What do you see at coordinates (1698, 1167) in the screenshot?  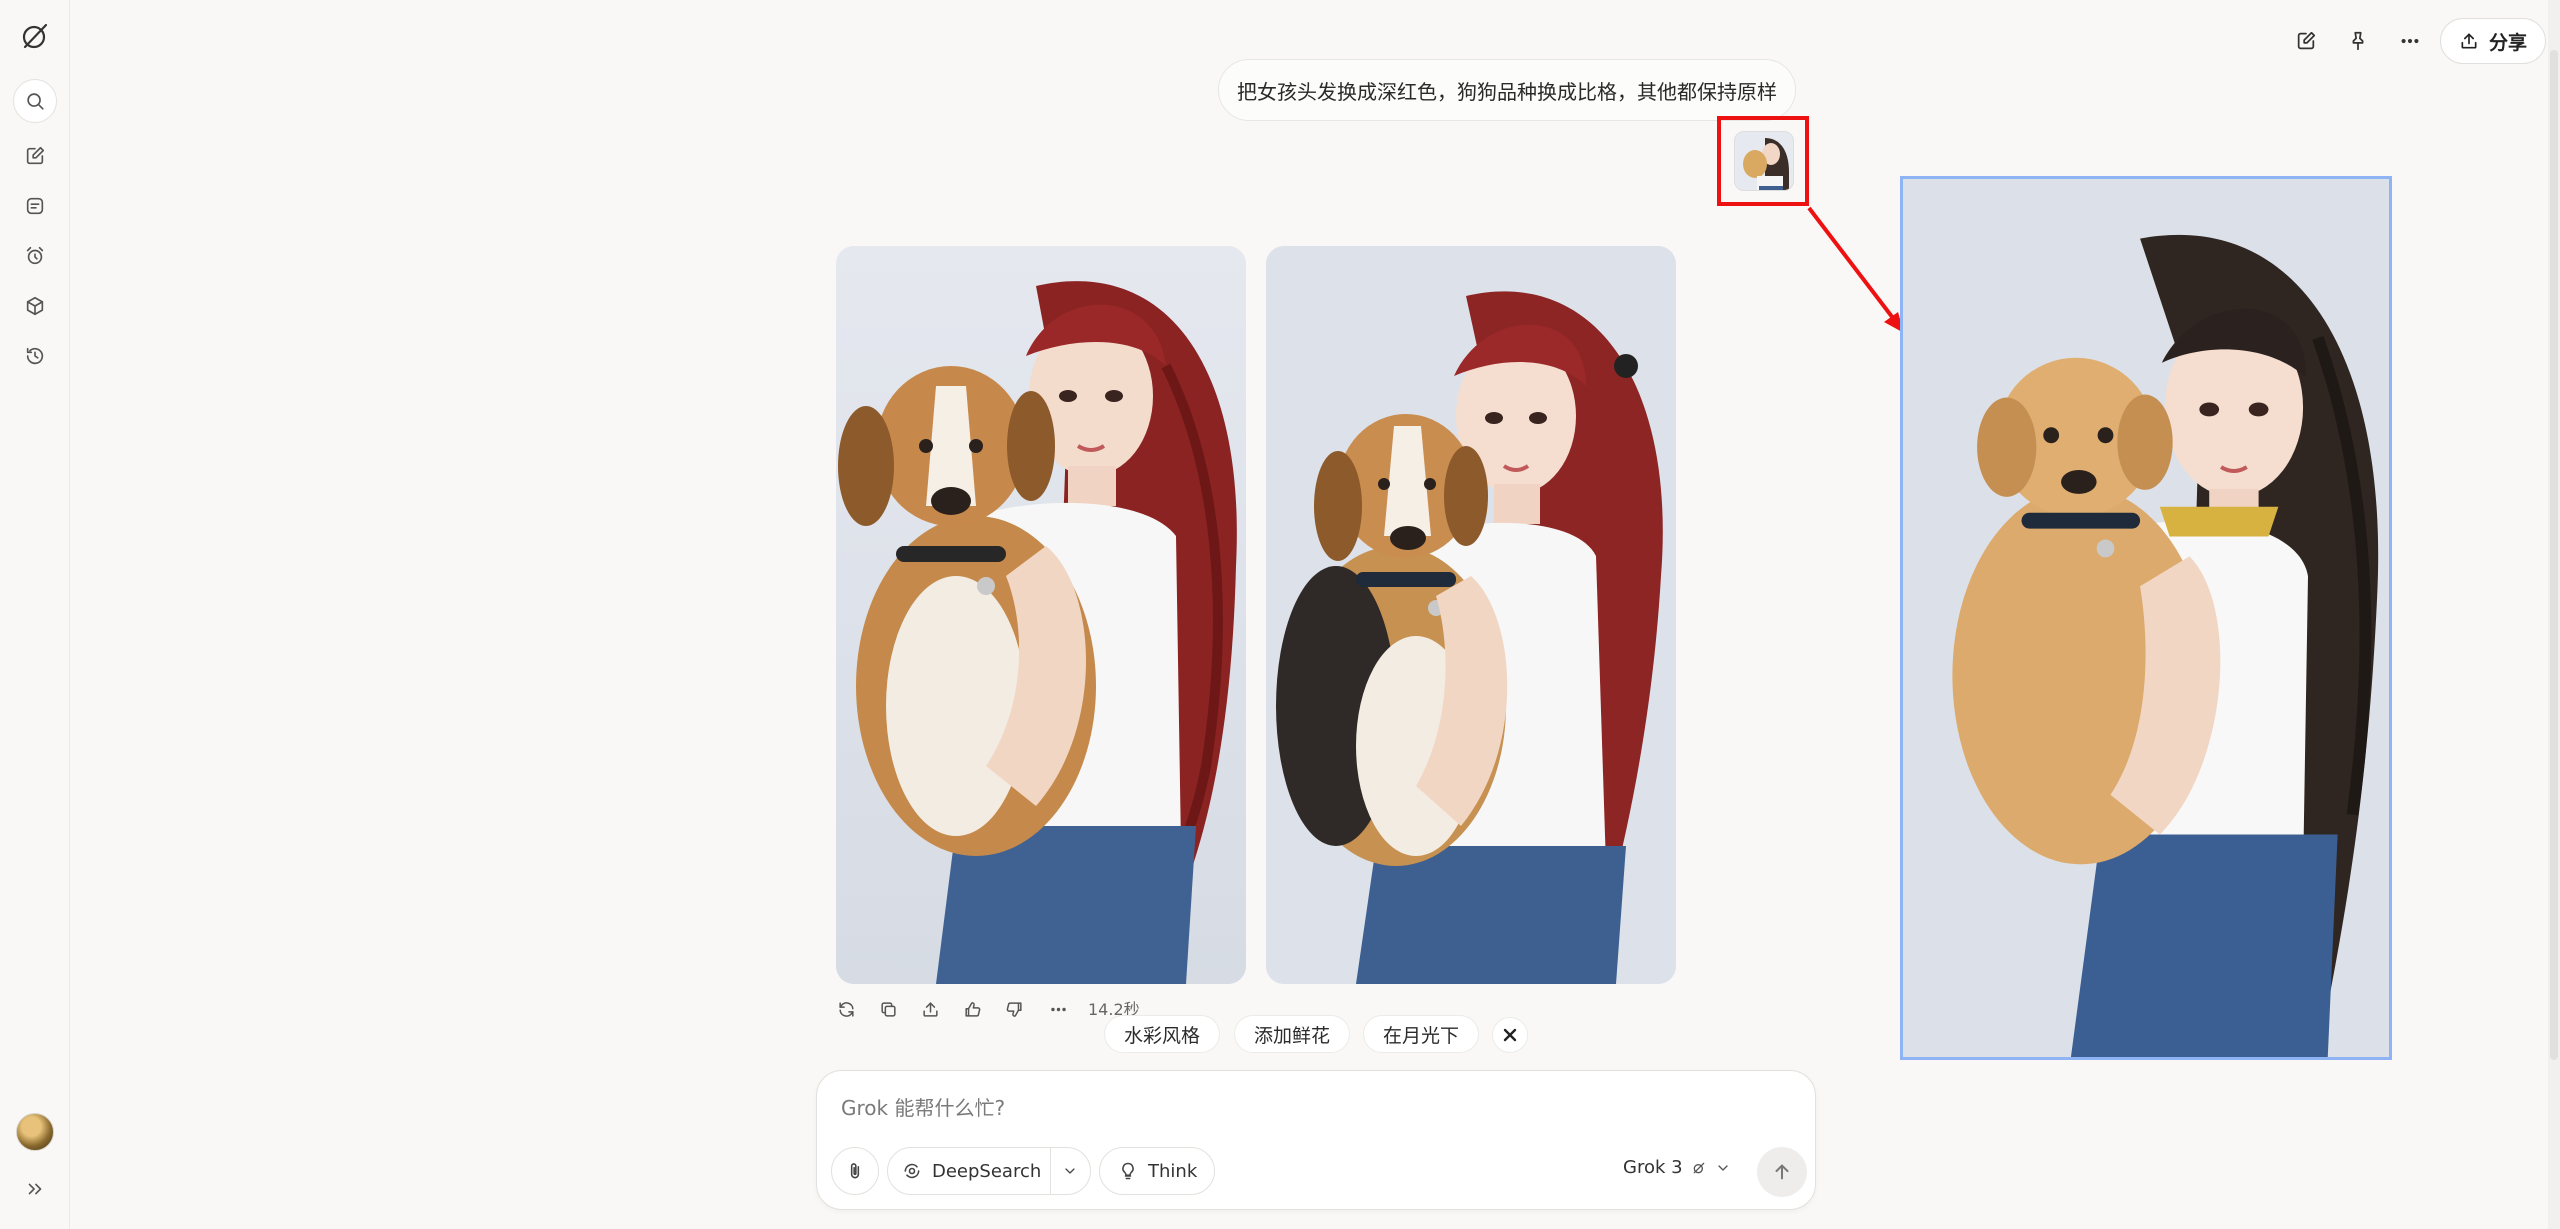 I see `model-badge-icon` at bounding box center [1698, 1167].